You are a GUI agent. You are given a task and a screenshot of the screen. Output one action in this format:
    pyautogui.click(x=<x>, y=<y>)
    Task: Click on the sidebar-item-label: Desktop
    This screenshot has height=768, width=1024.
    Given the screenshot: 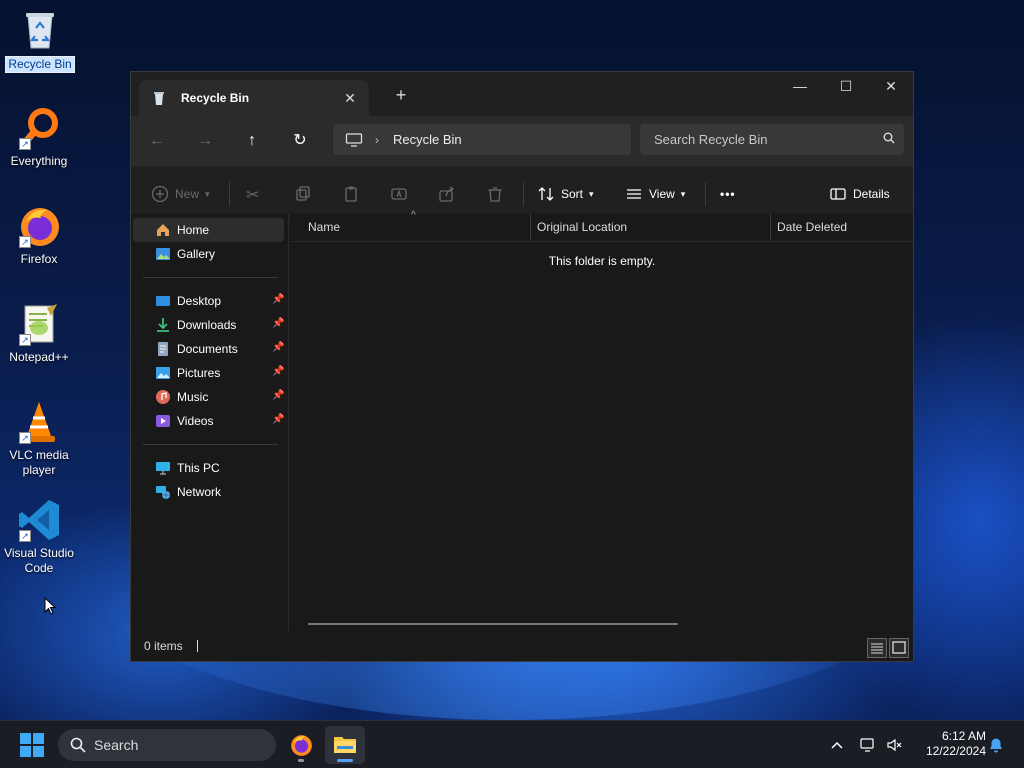 What is the action you would take?
    pyautogui.click(x=199, y=301)
    